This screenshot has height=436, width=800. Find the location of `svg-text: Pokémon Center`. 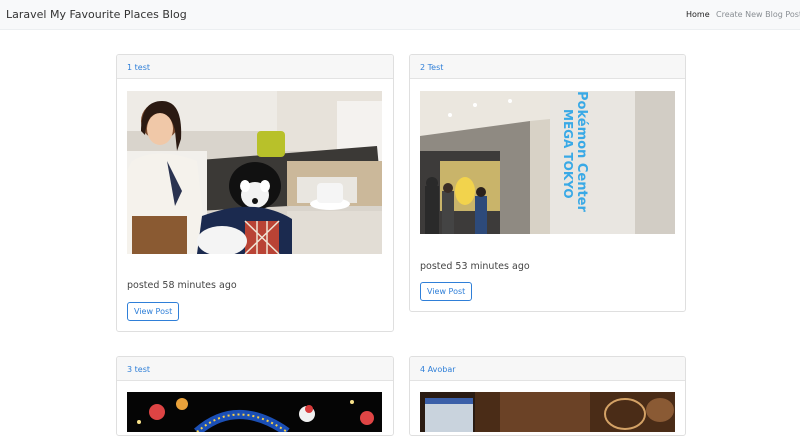

svg-text: Pokémon Center is located at coordinates (581, 151).